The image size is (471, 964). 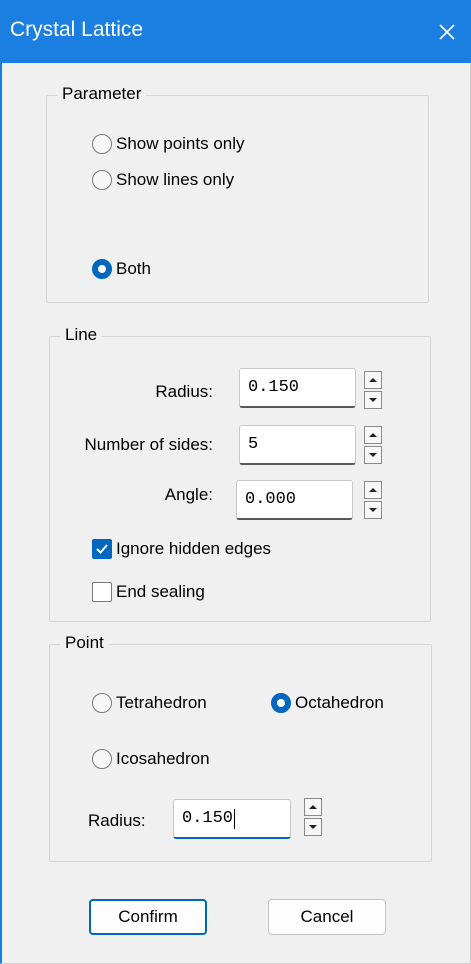 I want to click on both-radio: Both, so click(x=121, y=269).